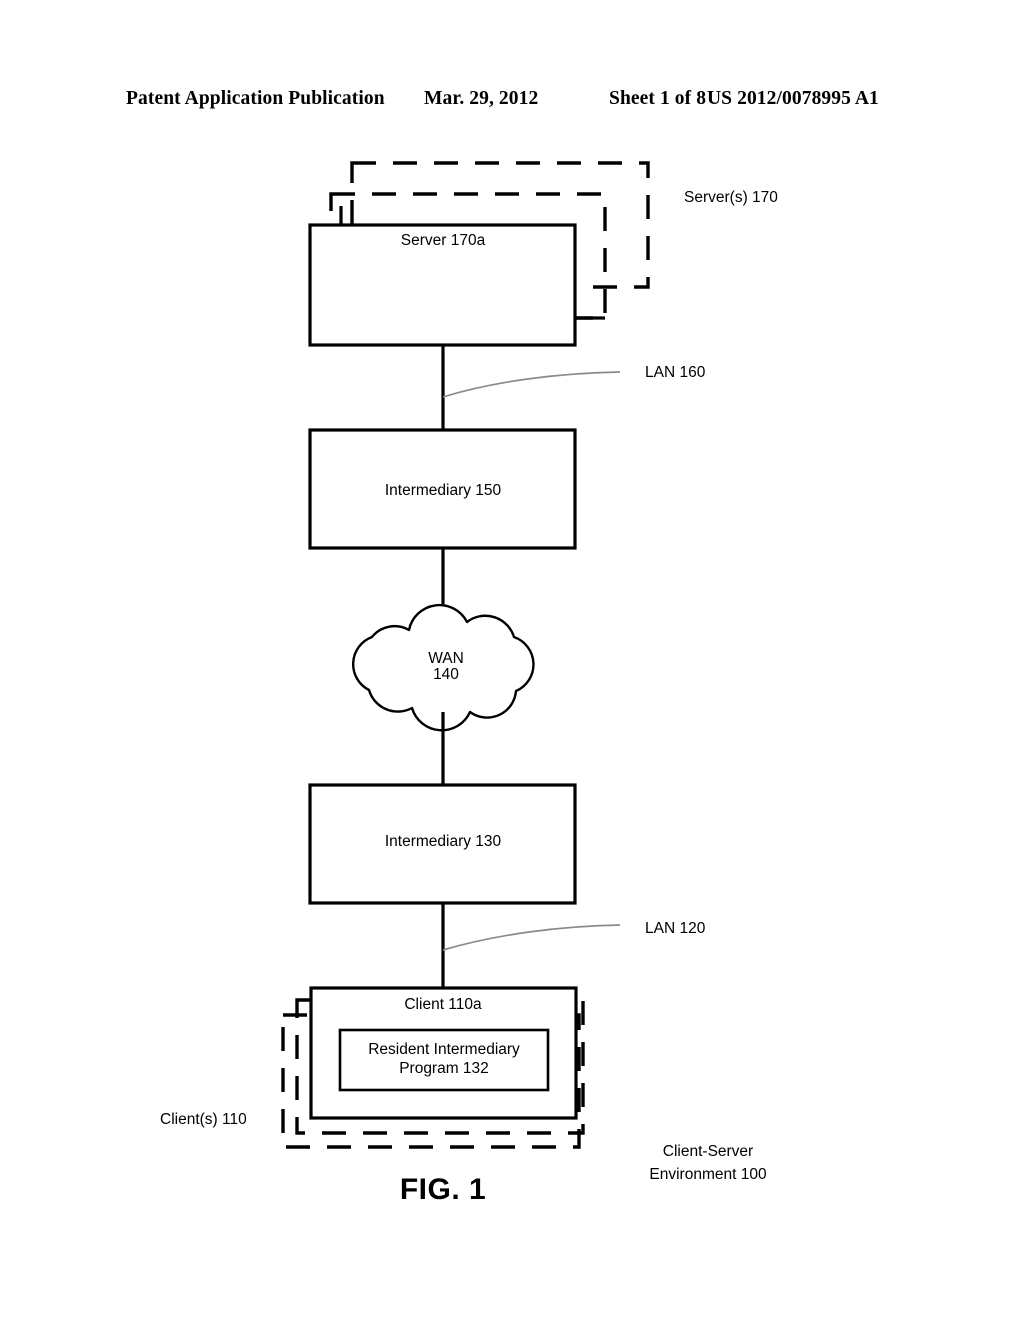  What do you see at coordinates (675, 928) in the screenshot?
I see `lan-120-label: LAN 120` at bounding box center [675, 928].